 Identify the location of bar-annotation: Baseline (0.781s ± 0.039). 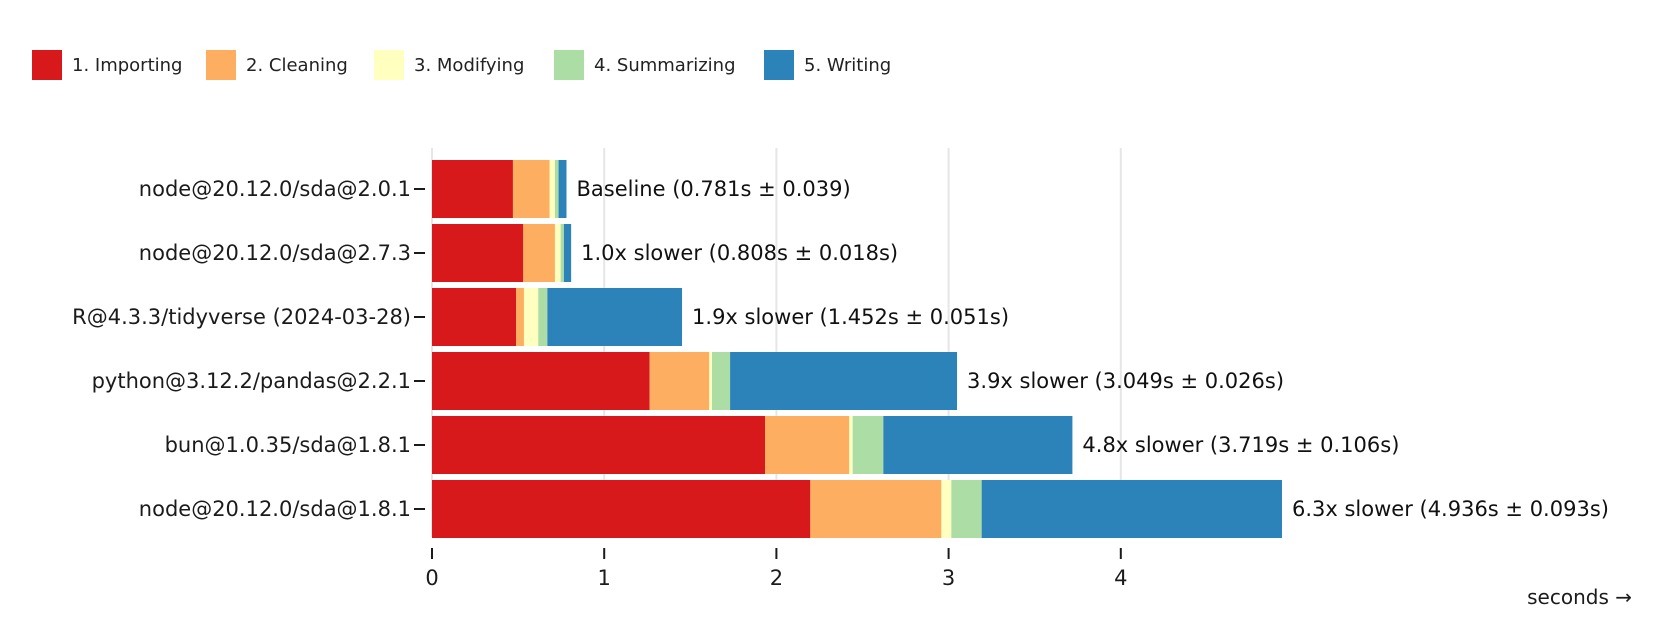
(713, 189).